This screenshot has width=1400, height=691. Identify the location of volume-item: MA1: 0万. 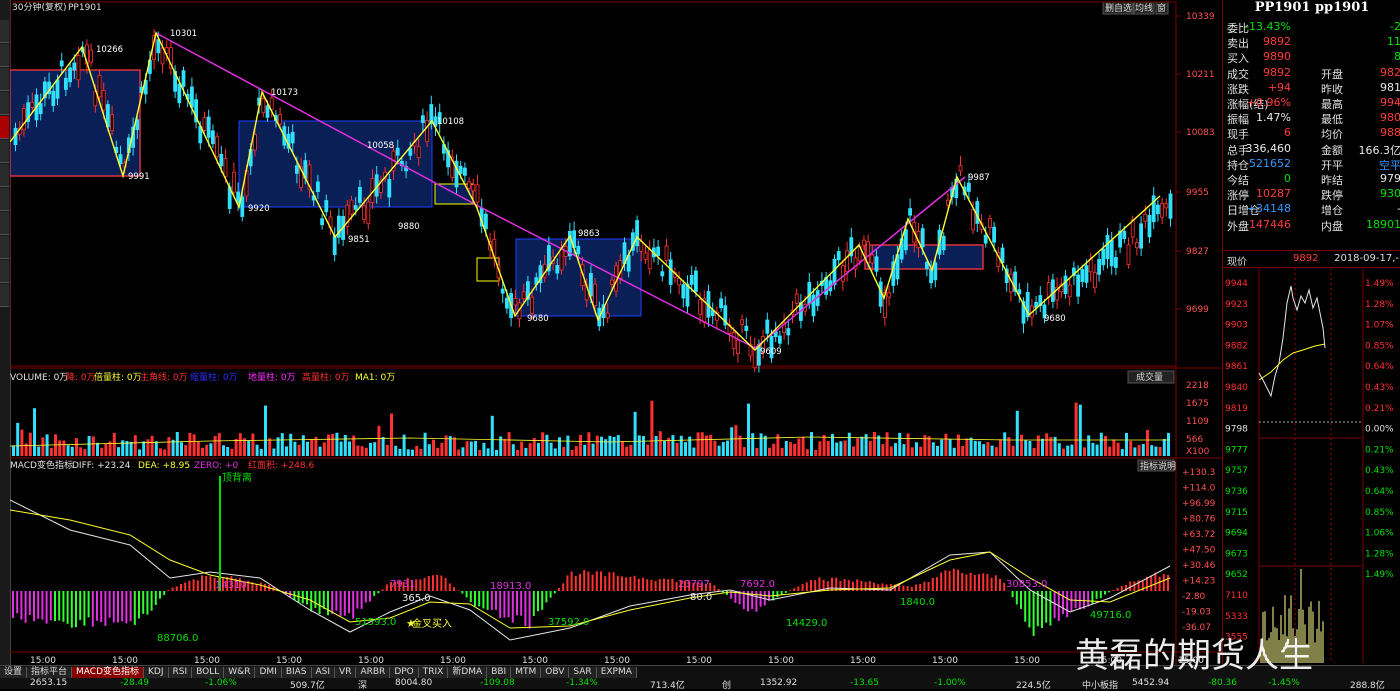
(375, 378).